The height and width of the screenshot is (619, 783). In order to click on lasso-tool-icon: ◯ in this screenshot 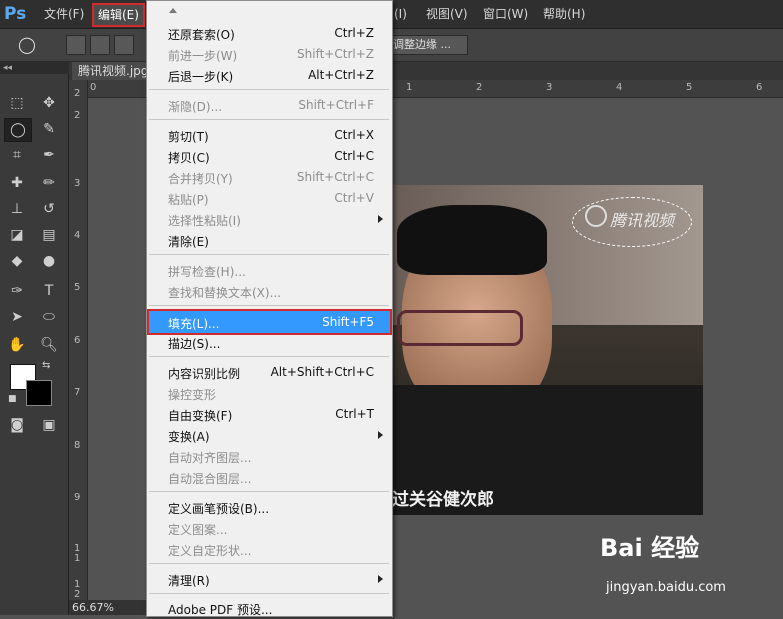, I will do `click(18, 130)`.